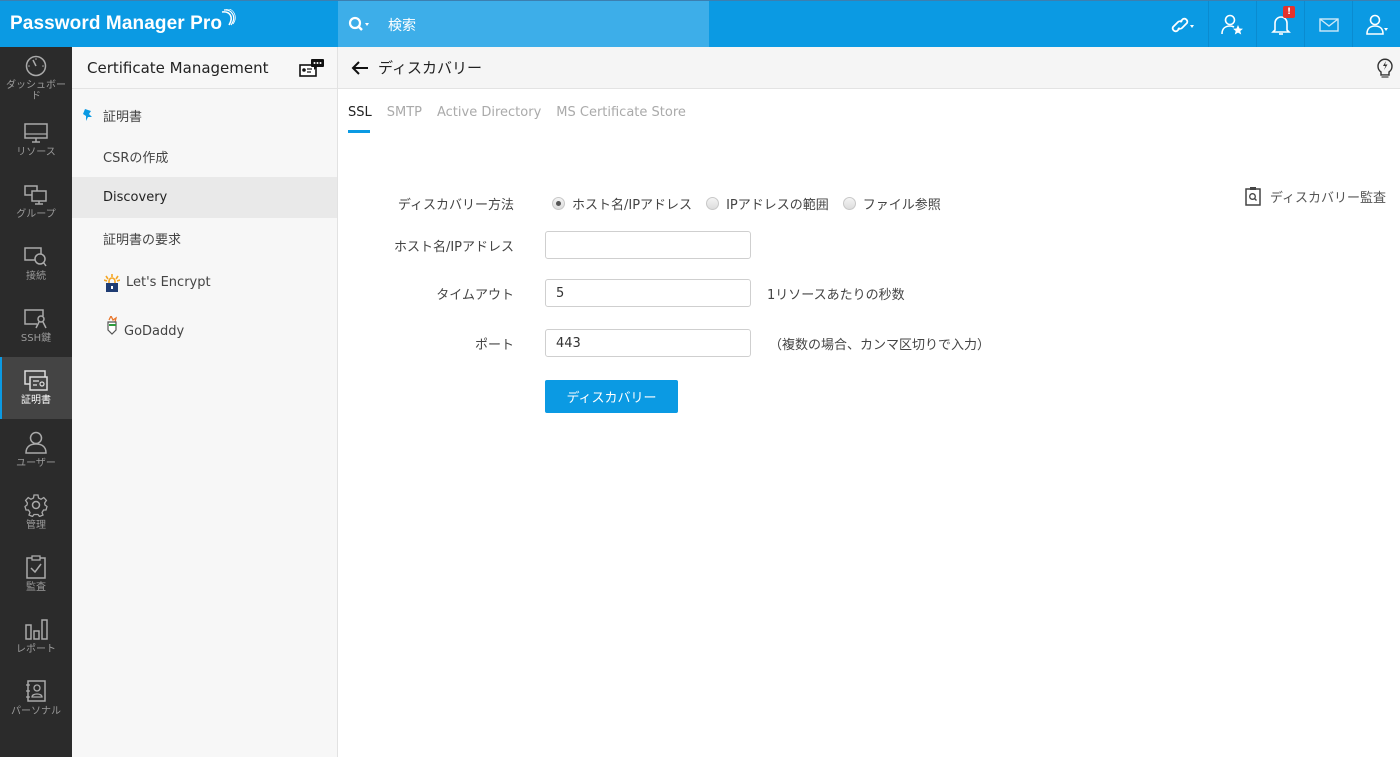  I want to click on favorite-users-button, so click(1232, 24).